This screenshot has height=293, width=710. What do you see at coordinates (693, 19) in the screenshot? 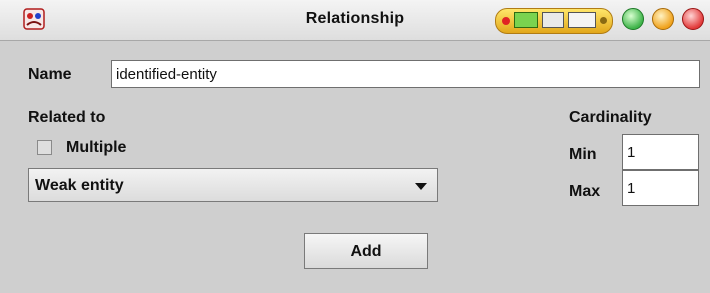
I see `close-button` at bounding box center [693, 19].